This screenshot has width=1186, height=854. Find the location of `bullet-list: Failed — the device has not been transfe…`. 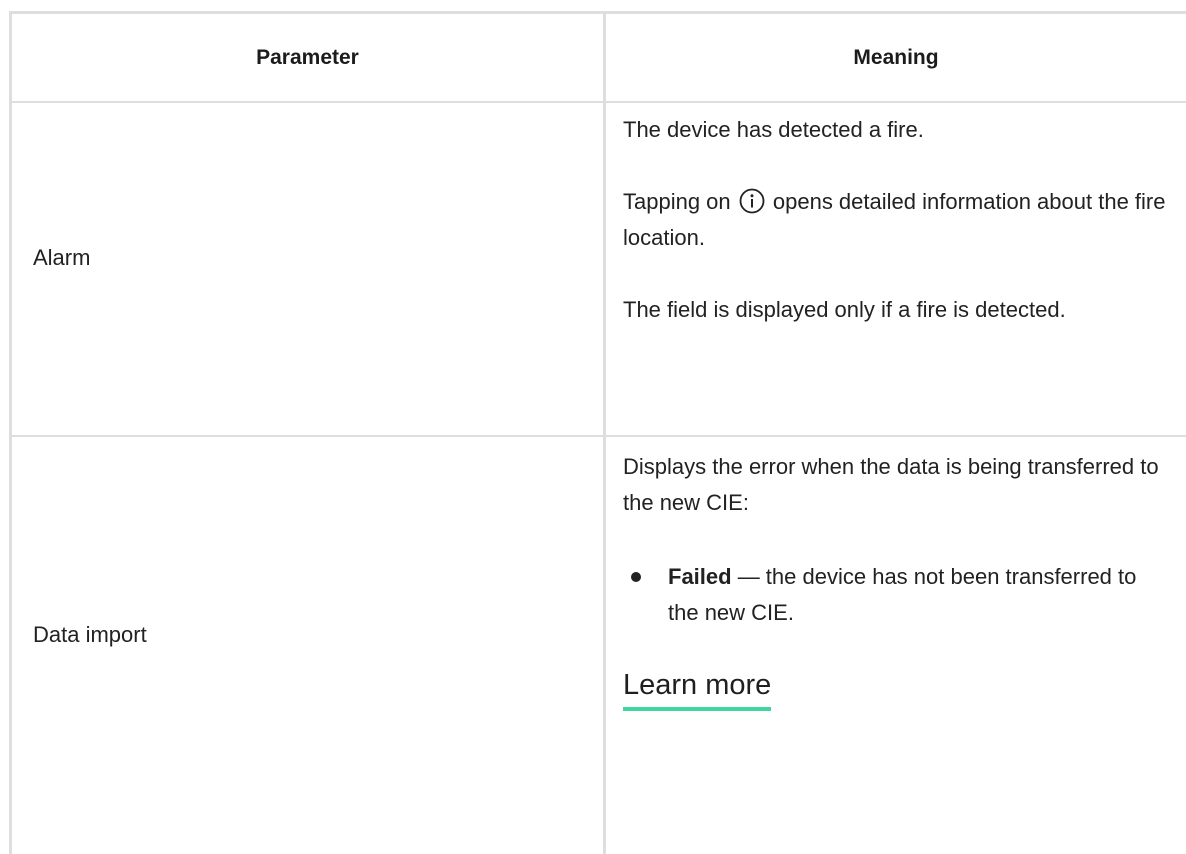

bullet-list: Failed — the device has not been transfe… is located at coordinates (894, 595).